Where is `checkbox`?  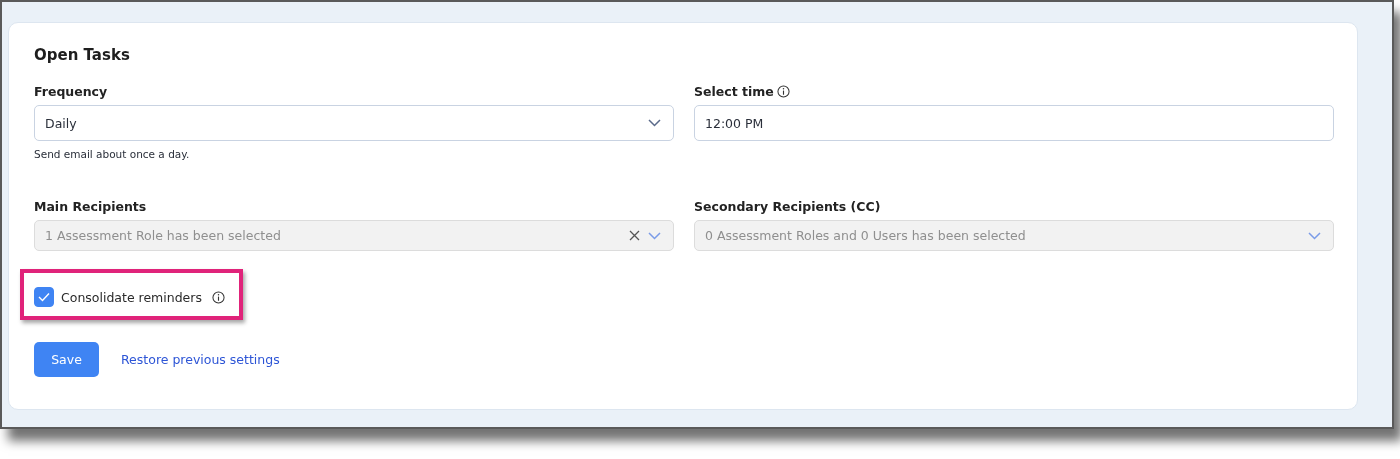 checkbox is located at coordinates (44, 297).